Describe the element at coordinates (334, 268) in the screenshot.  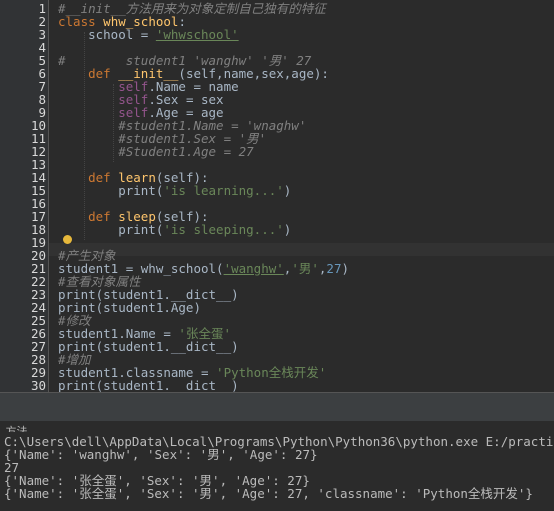
I see `number-literal: 27` at that location.